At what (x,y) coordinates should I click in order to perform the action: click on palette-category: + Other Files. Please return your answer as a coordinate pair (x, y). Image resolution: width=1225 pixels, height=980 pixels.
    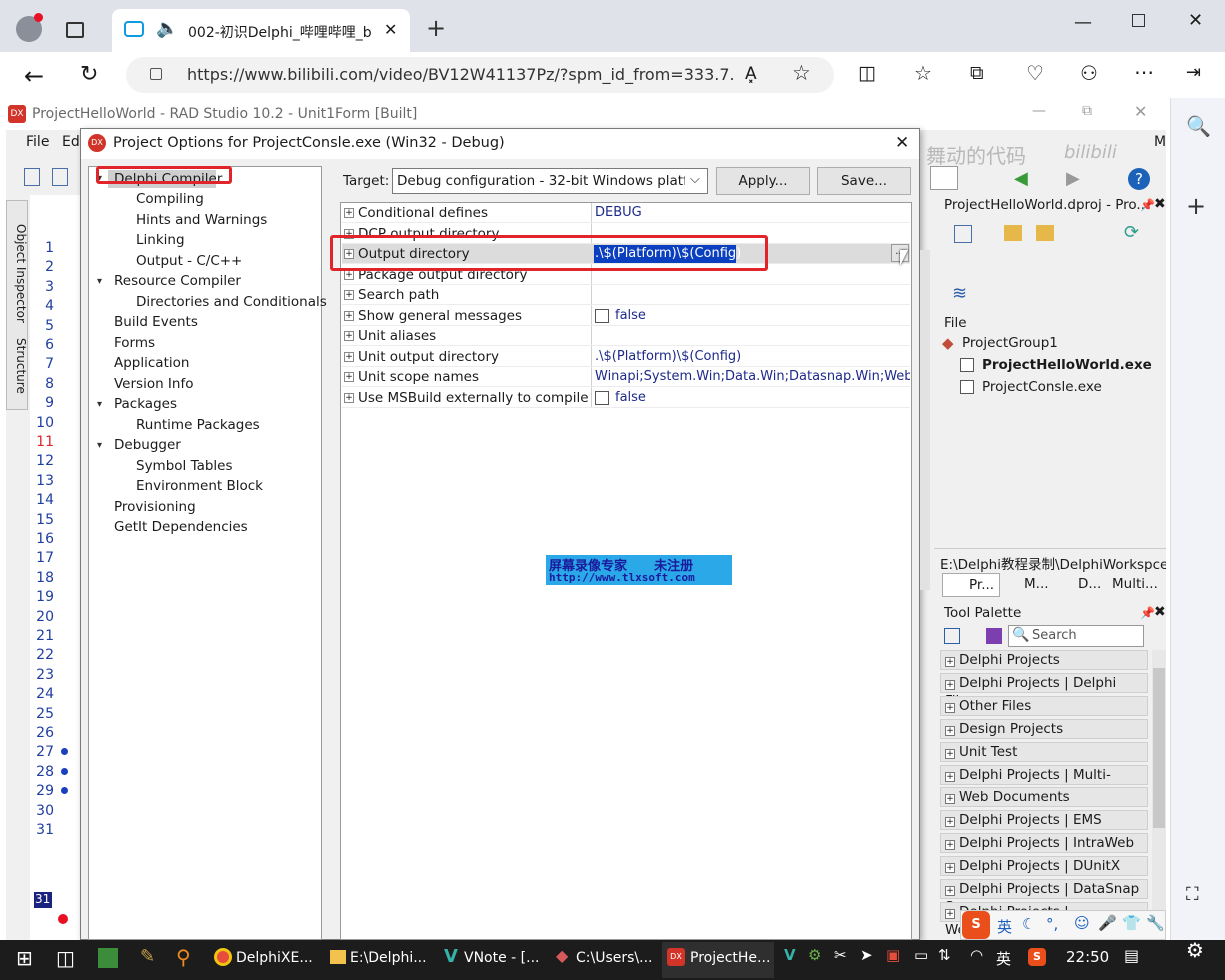
    Looking at the image, I should click on (1044, 705).